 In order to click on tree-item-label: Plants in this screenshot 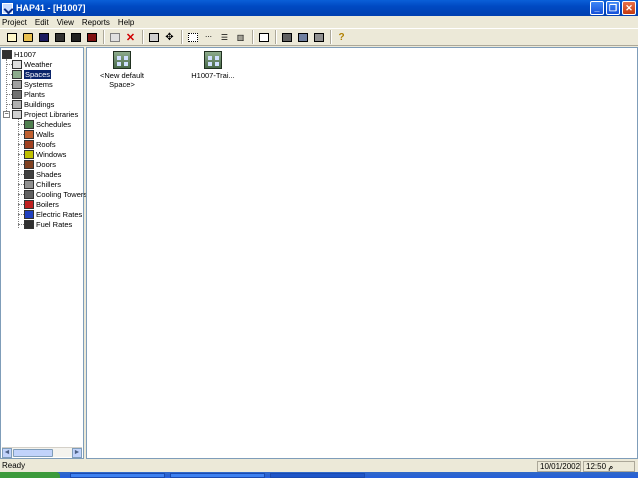, I will do `click(34, 94)`.